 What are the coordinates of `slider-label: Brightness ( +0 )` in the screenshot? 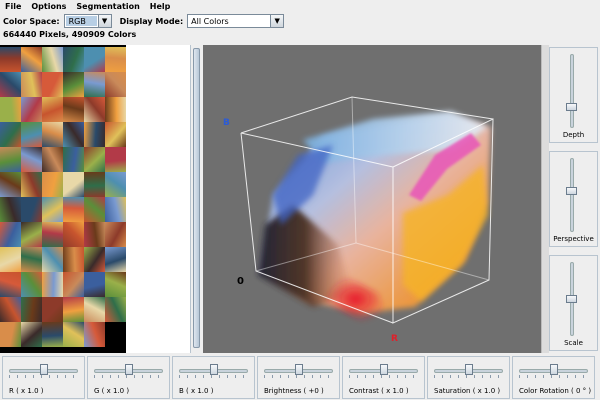 It's located at (294, 391).